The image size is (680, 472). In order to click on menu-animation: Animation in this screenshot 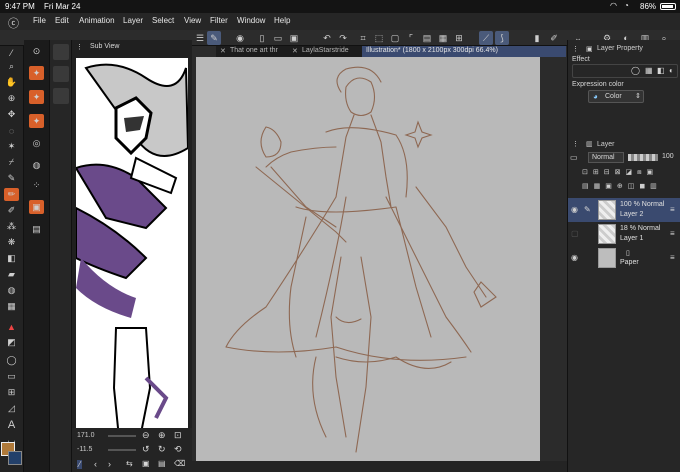, I will do `click(97, 20)`.